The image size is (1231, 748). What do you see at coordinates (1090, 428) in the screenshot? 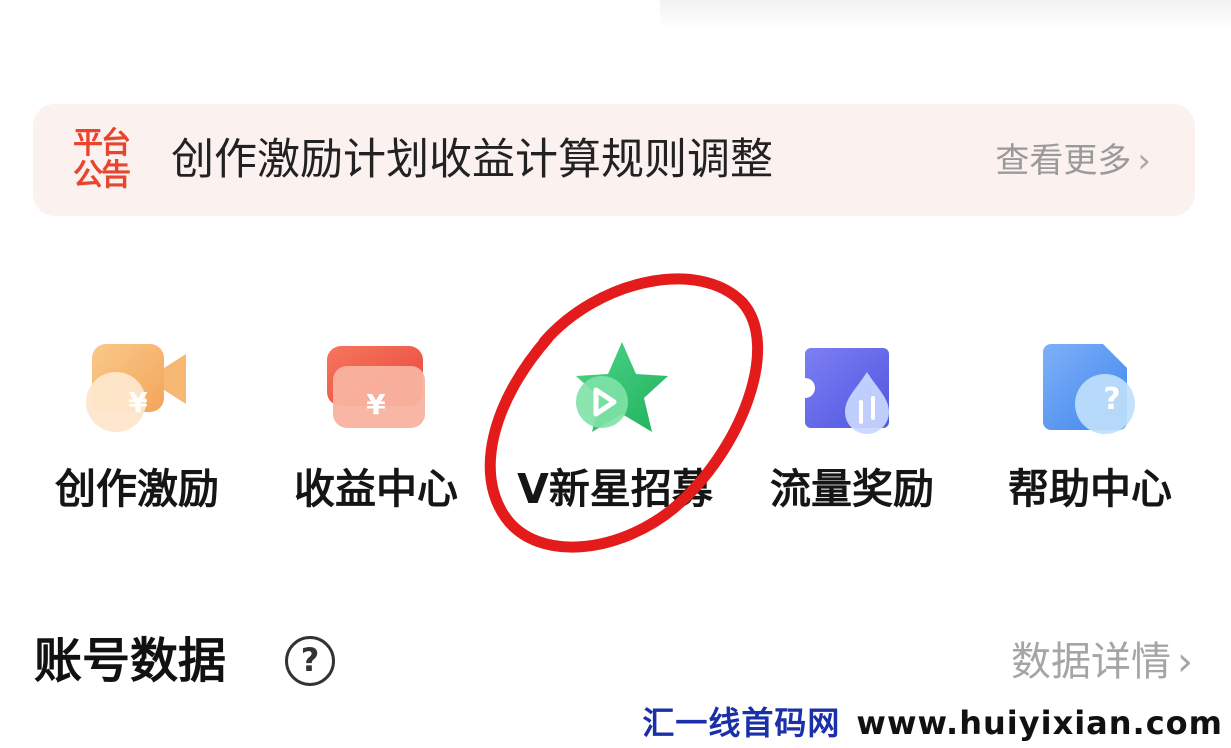
I see `shortcut-help-center: ? 帮助中心` at bounding box center [1090, 428].